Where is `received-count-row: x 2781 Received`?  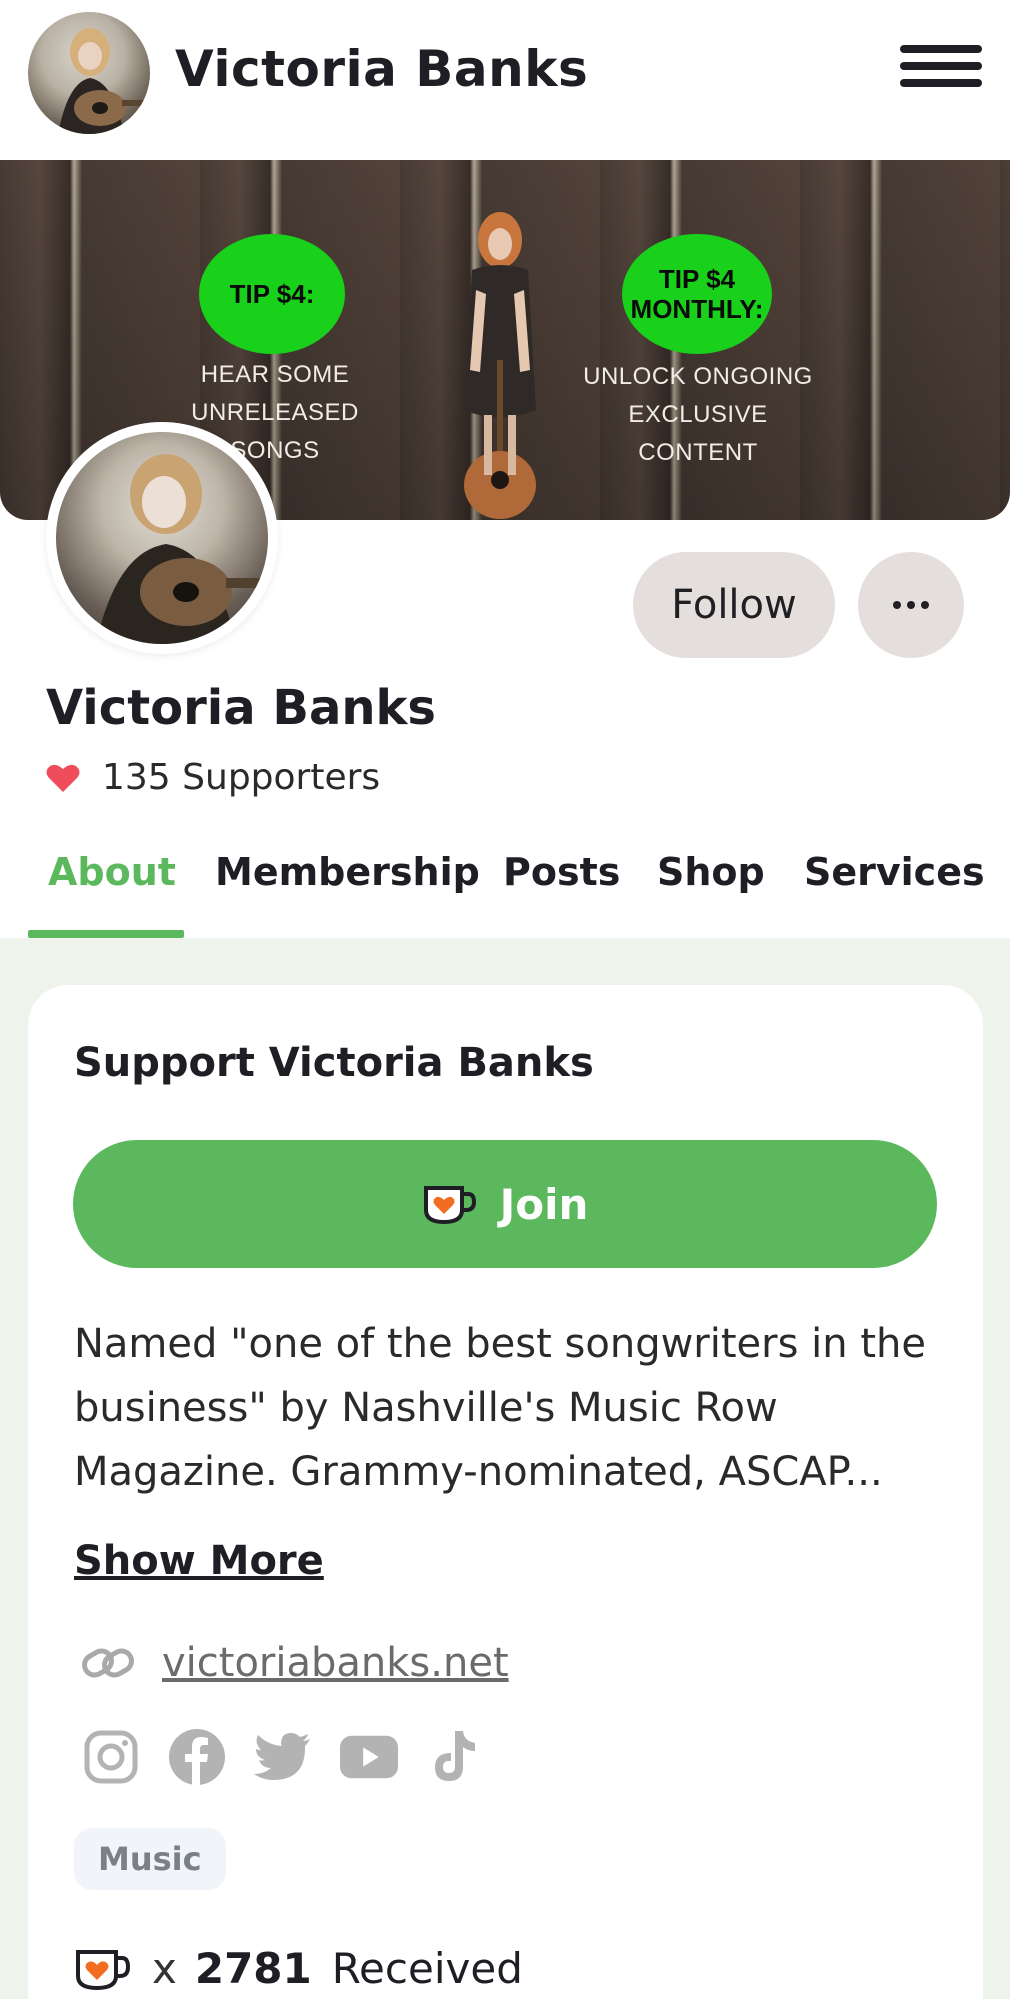
received-count-row: x 2781 Received is located at coordinates (298, 1968).